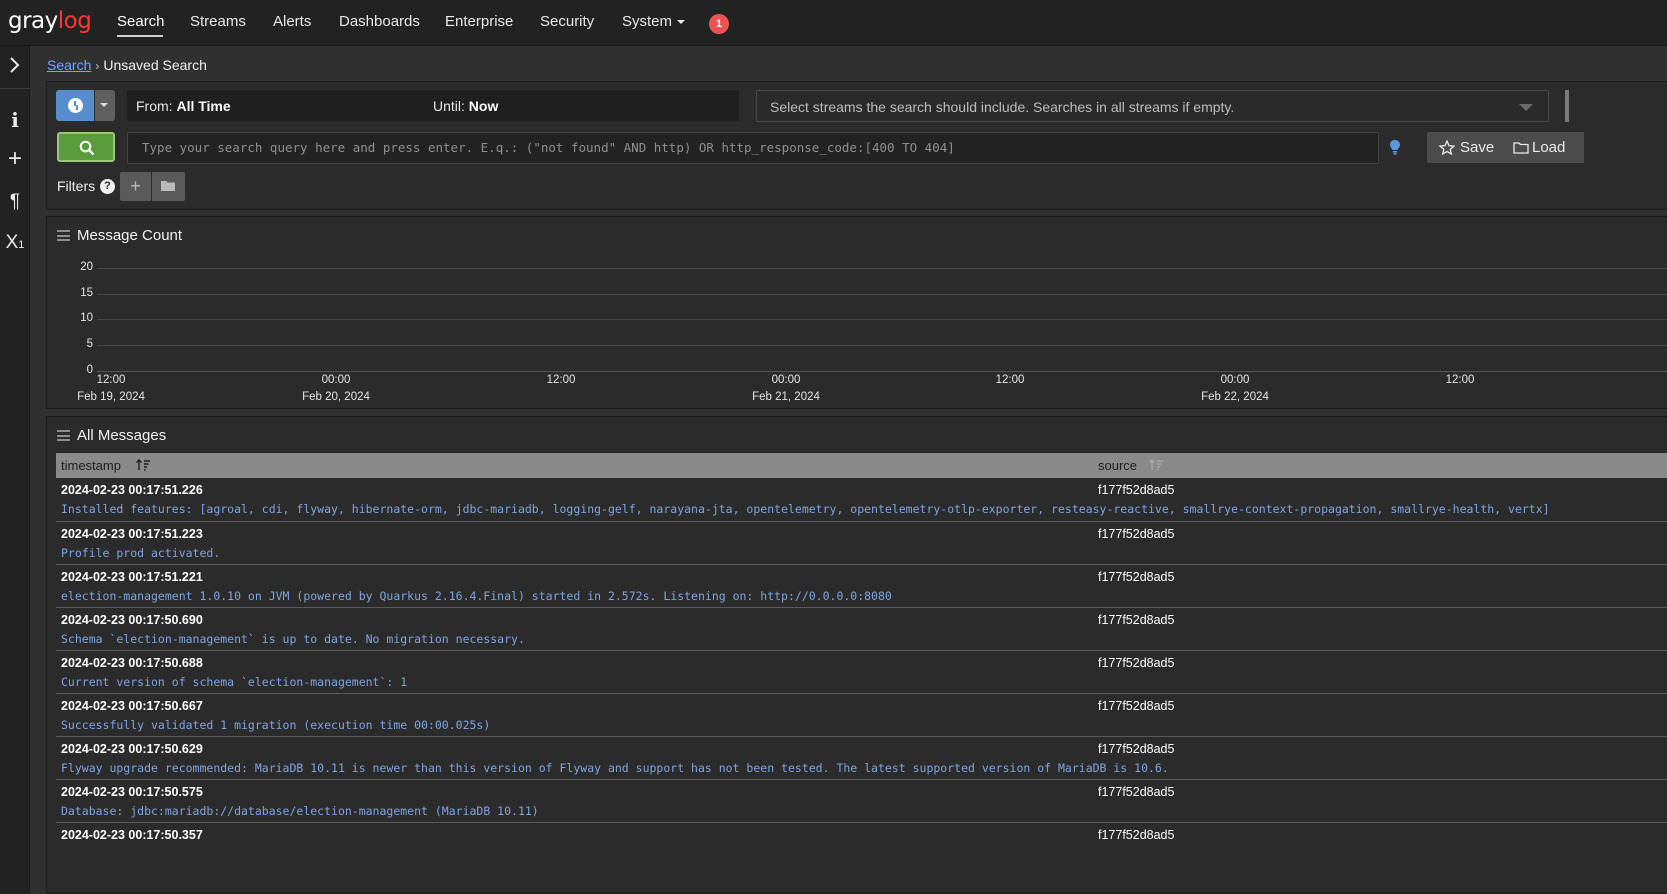 The image size is (1667, 894). What do you see at coordinates (141, 553) in the screenshot?
I see `message-text: Profile prod activated.` at bounding box center [141, 553].